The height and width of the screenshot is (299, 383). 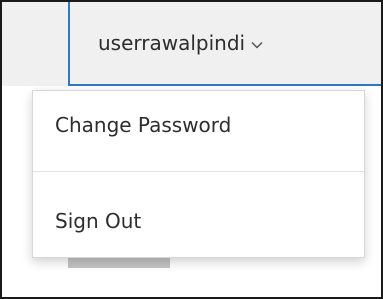 I want to click on chevron-down-icon, so click(x=257, y=45).